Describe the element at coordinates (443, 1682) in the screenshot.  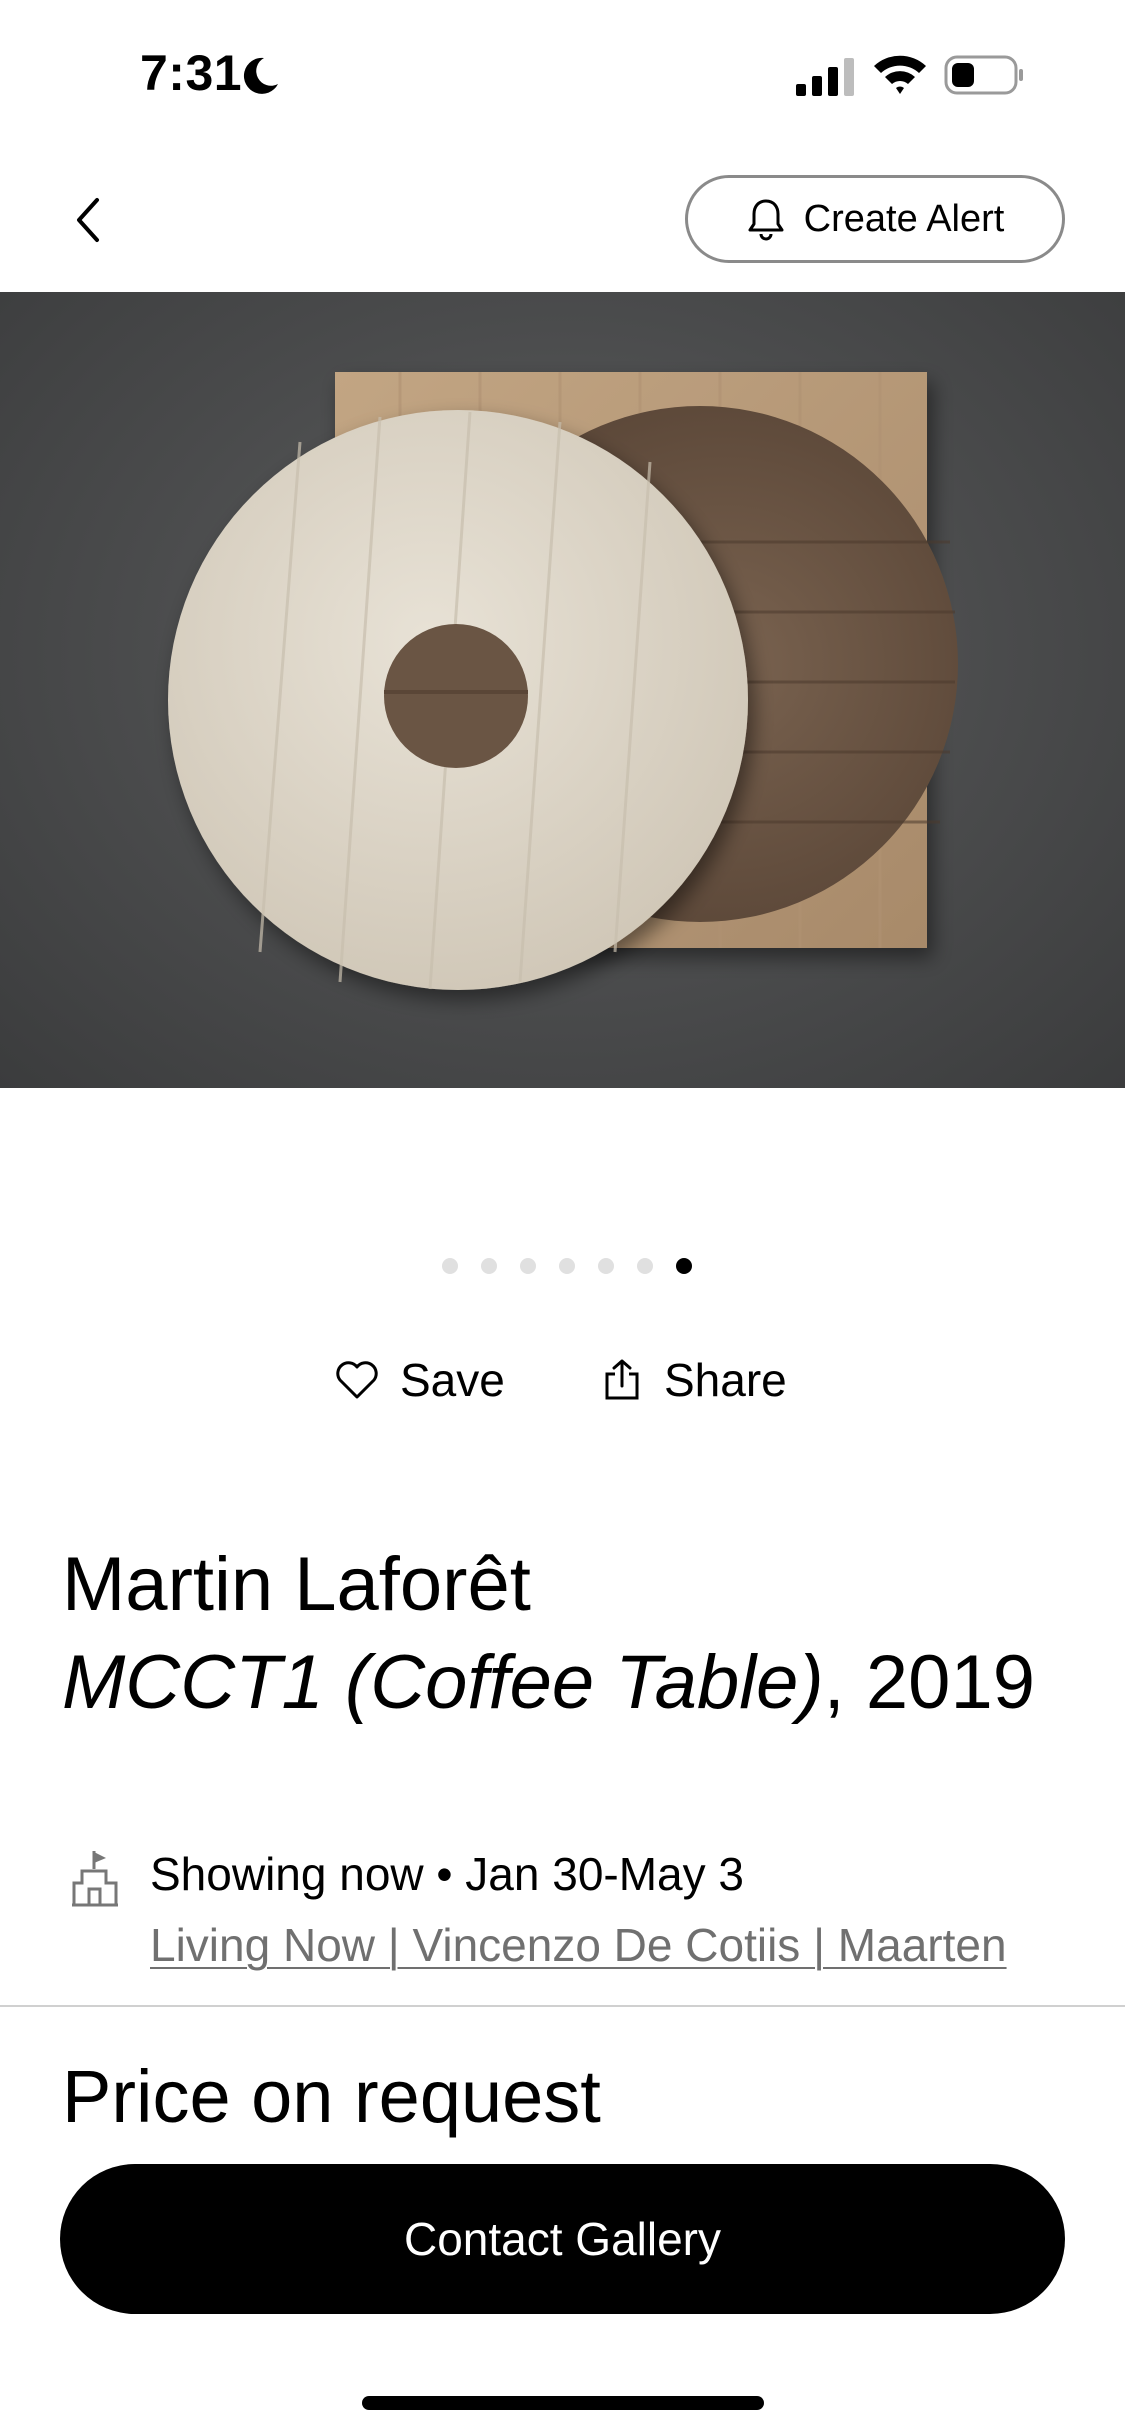
I see `artwork-title-italic: MCCT1 (Coffee Table)` at that location.